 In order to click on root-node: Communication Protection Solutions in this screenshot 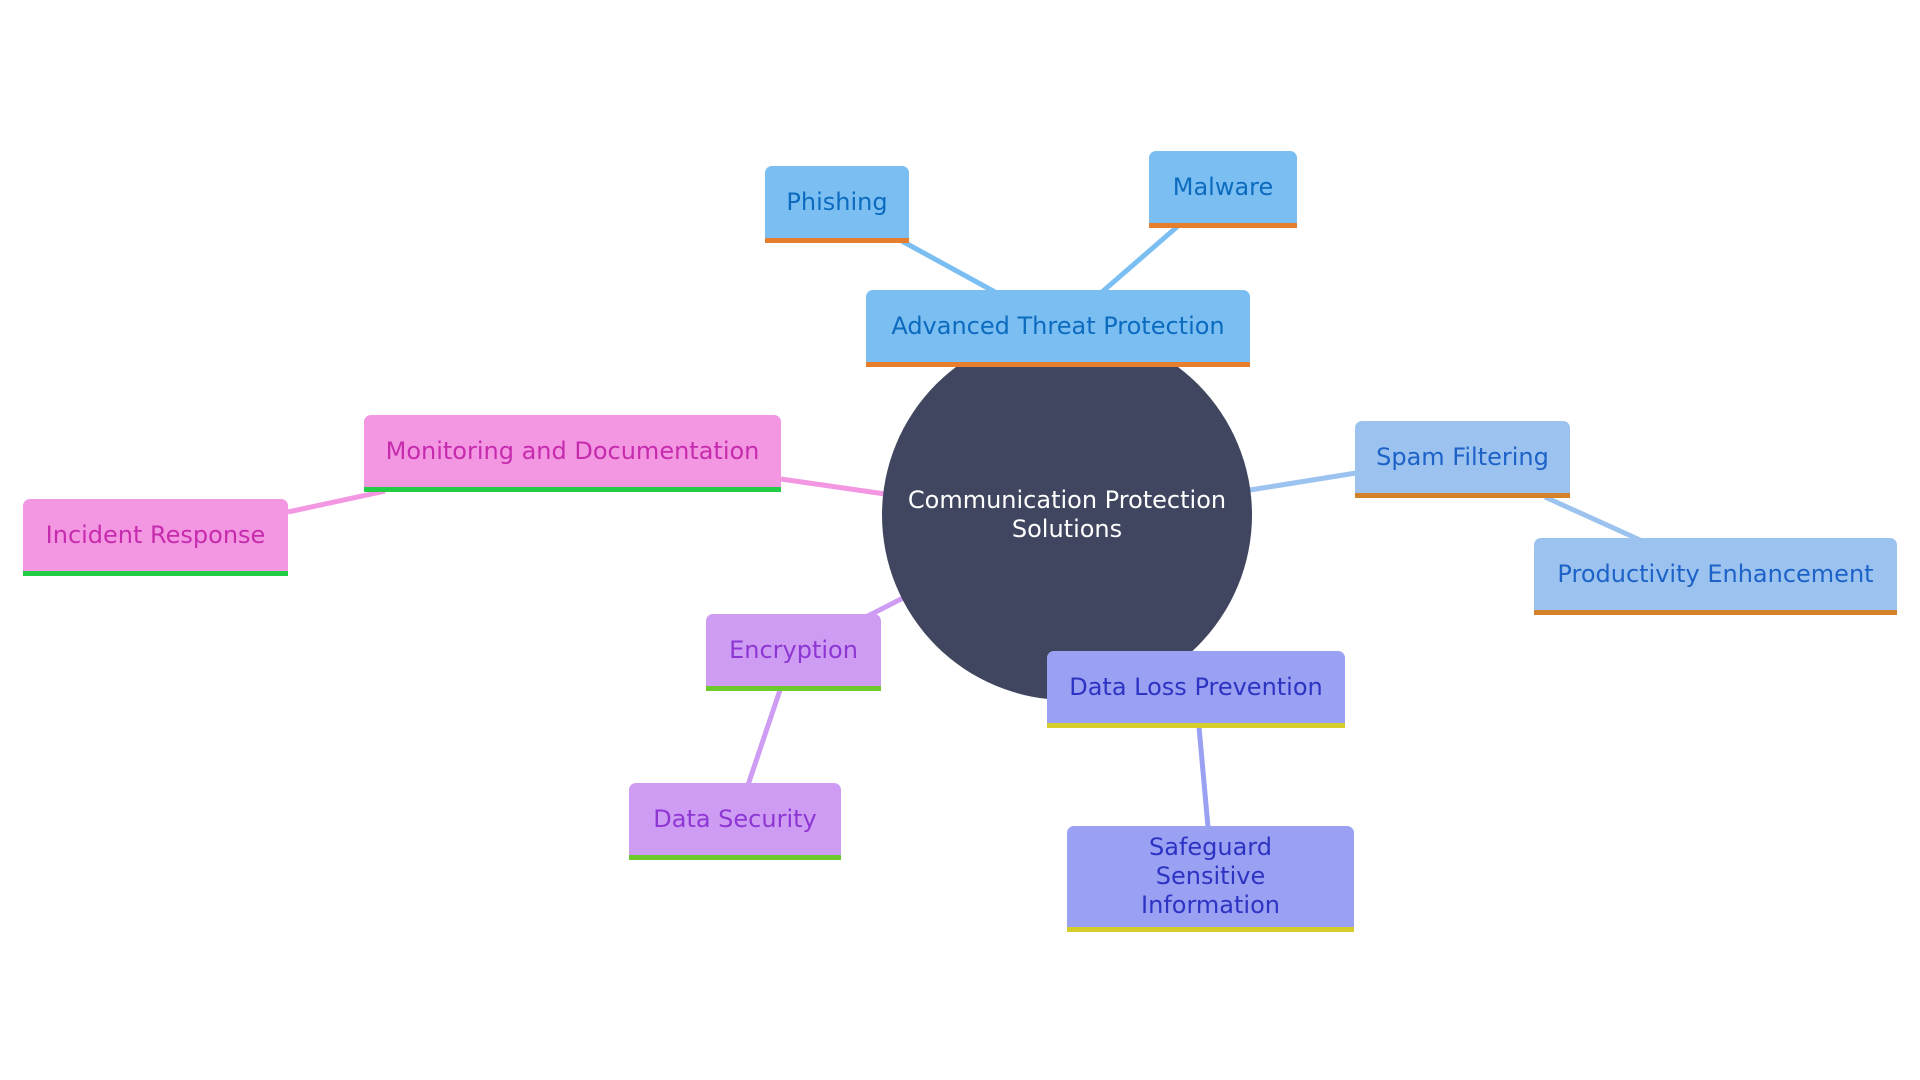, I will do `click(1067, 515)`.